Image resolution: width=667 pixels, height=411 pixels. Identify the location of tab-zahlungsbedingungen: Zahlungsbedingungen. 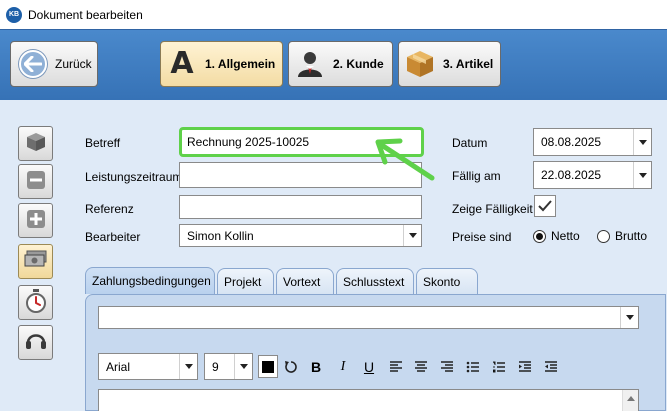
(150, 280).